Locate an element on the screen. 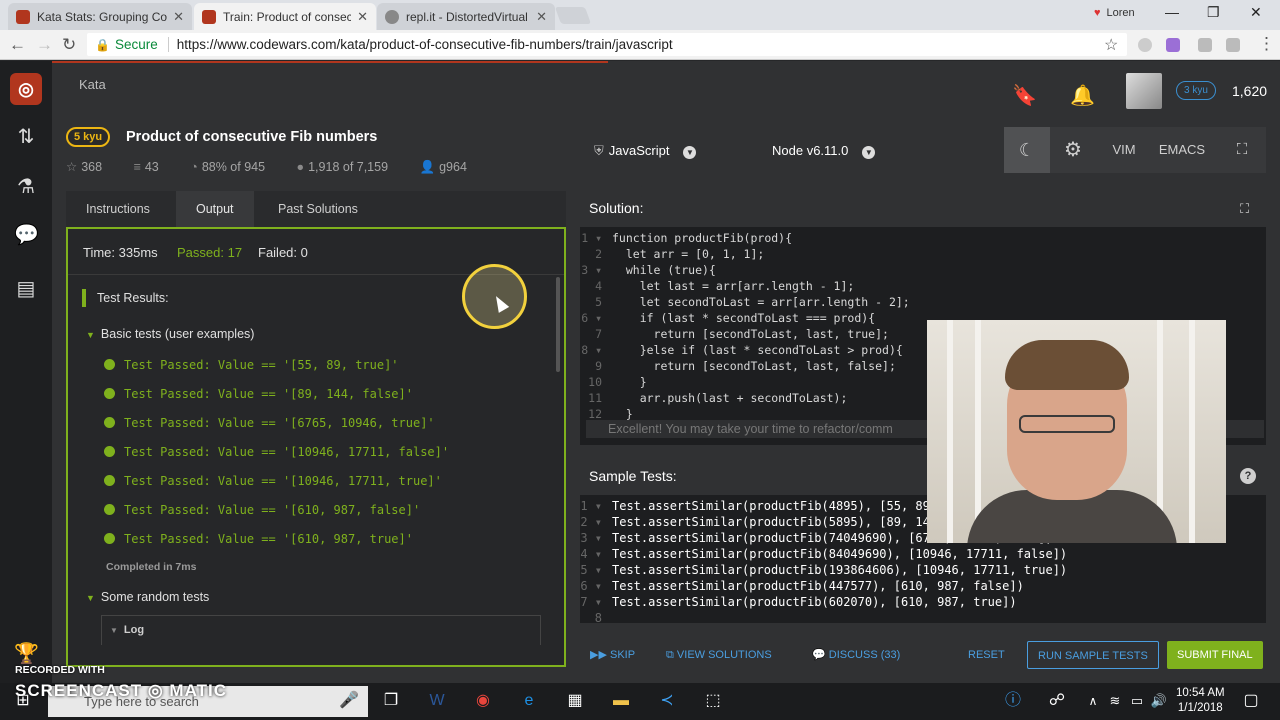  sidebar-docs-icon: ▤ is located at coordinates (26, 289).